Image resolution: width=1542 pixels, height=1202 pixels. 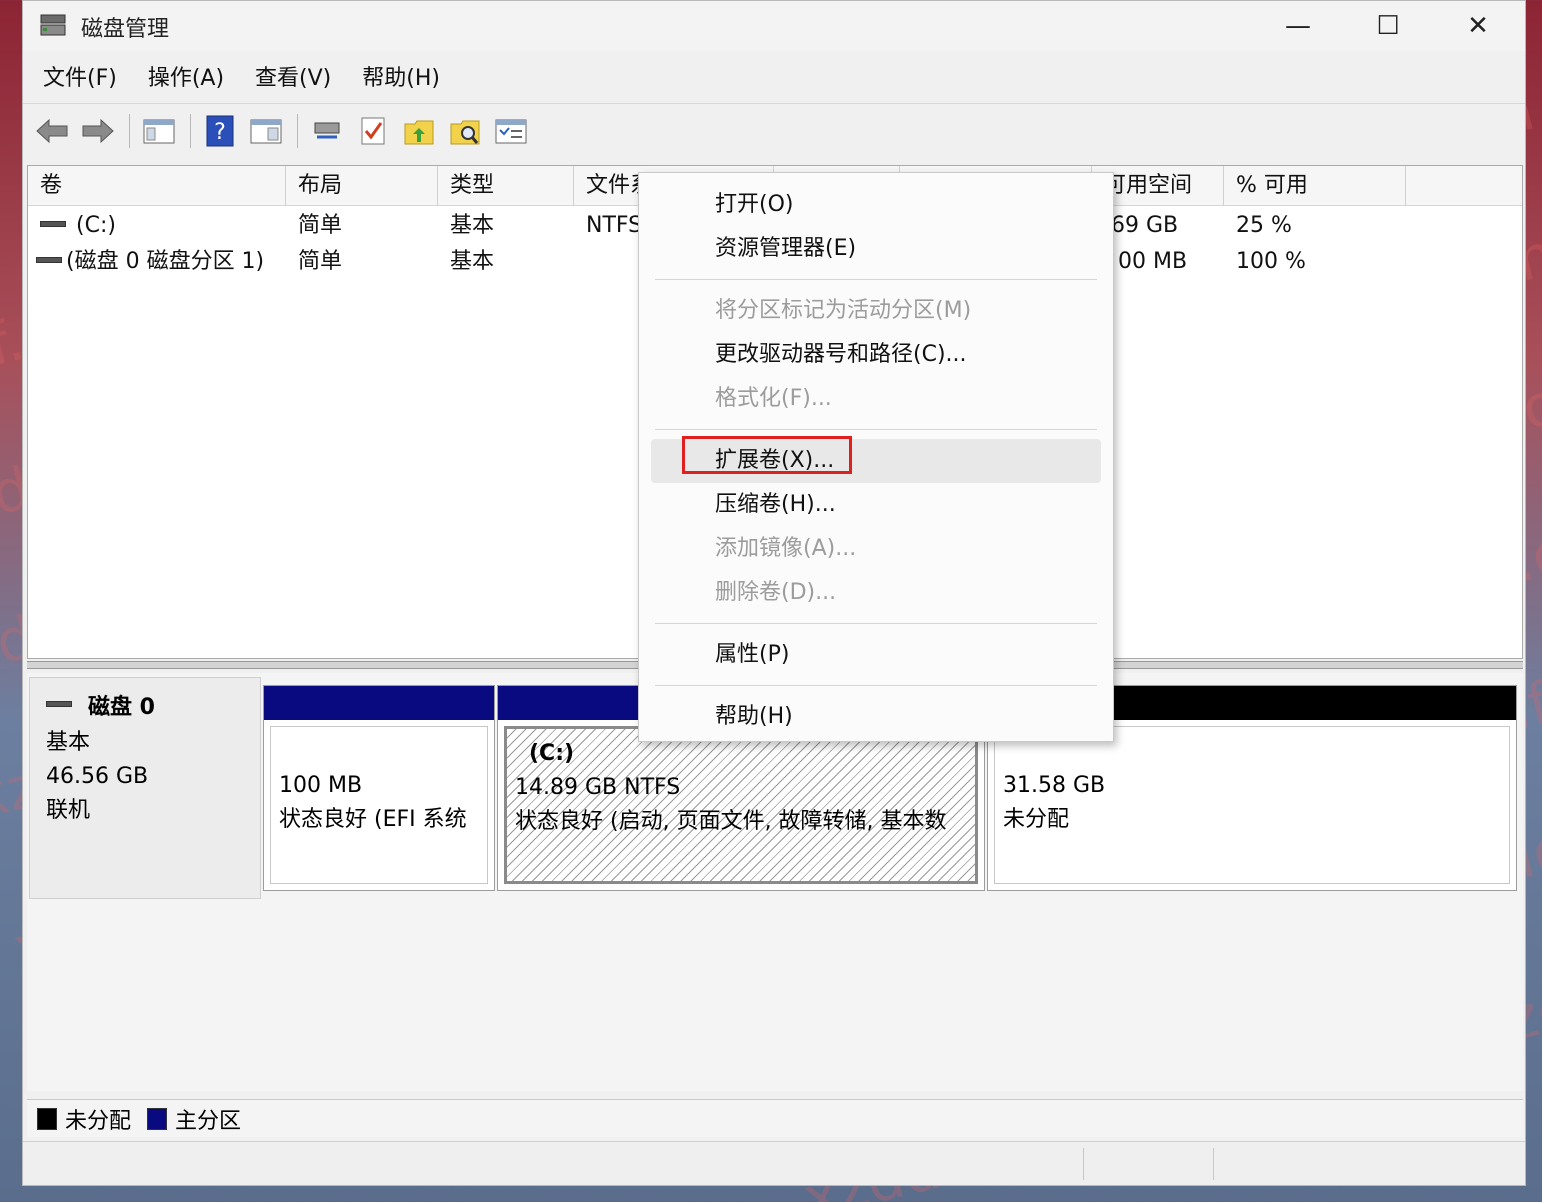 I want to click on console-tree-button, so click(x=159, y=131).